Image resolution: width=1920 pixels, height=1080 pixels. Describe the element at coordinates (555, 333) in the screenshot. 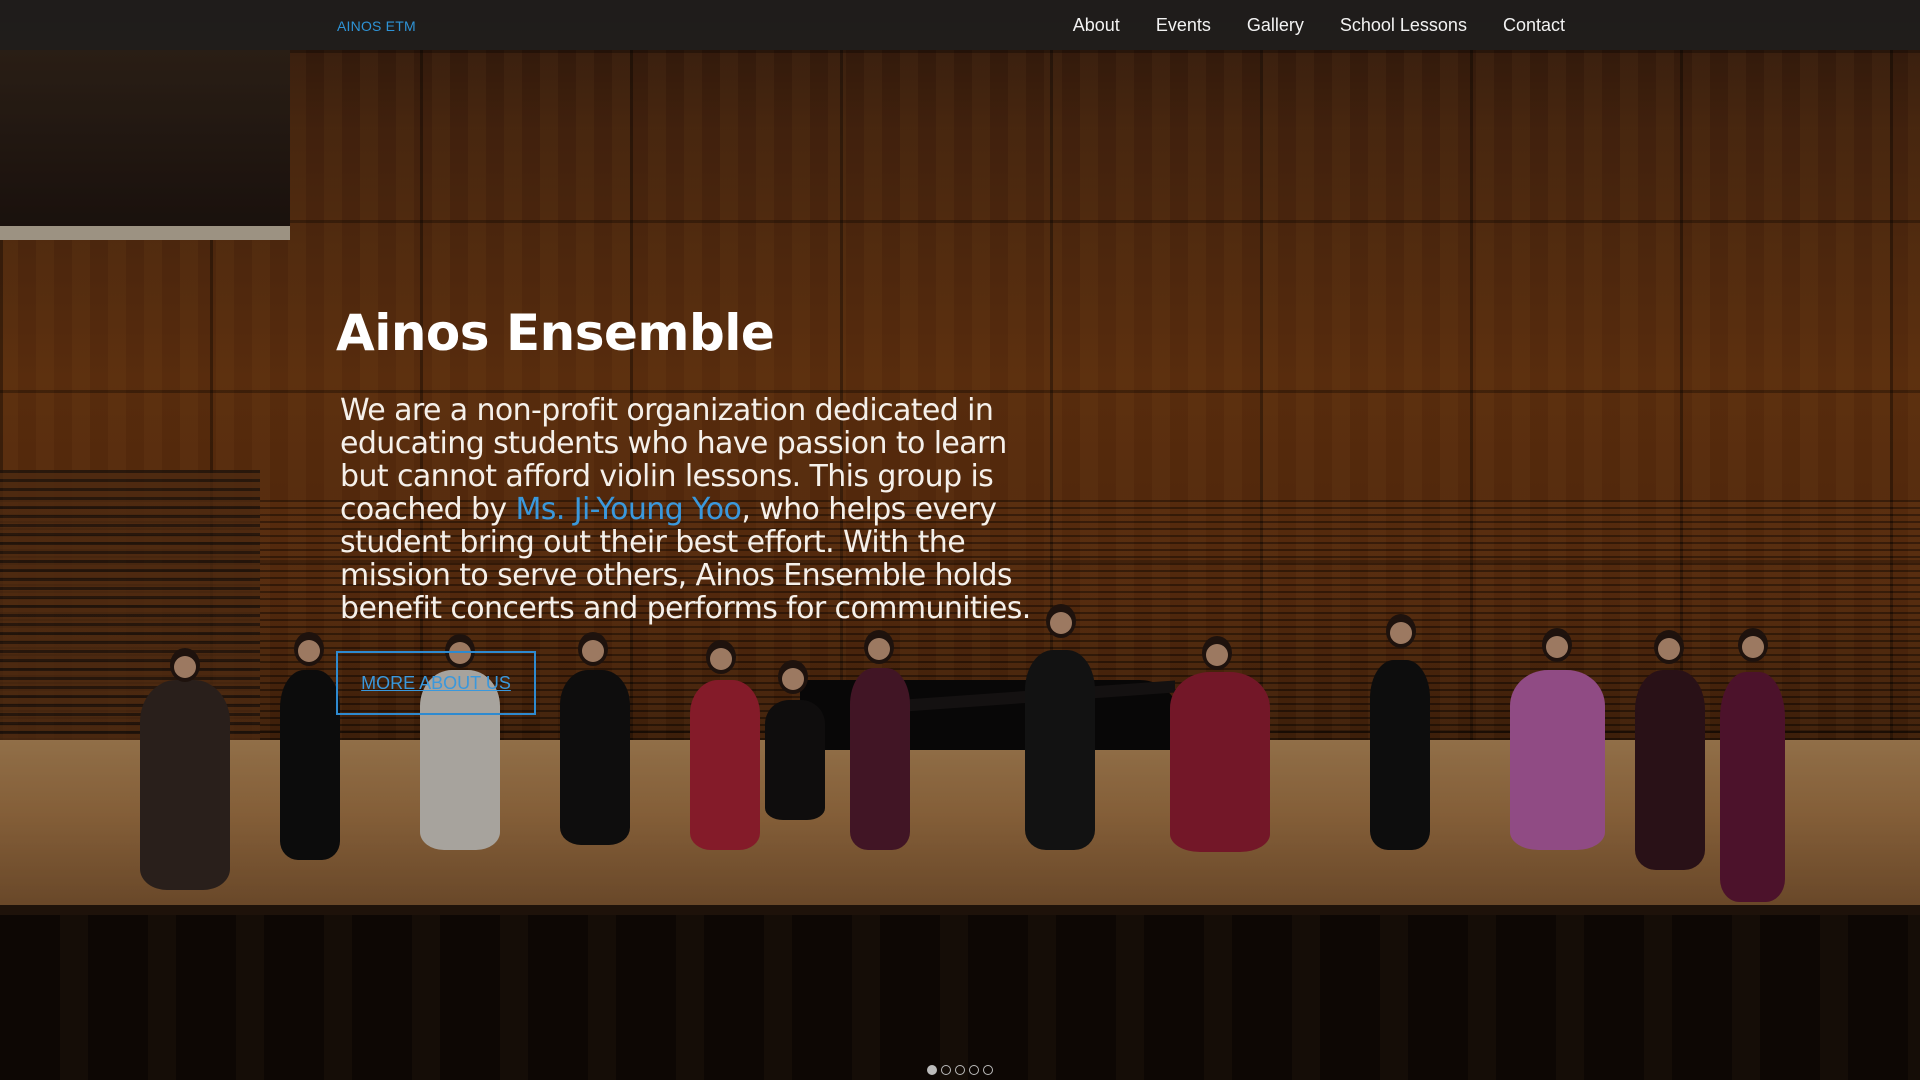

I see `hero-title: Ainos Ensemble` at that location.